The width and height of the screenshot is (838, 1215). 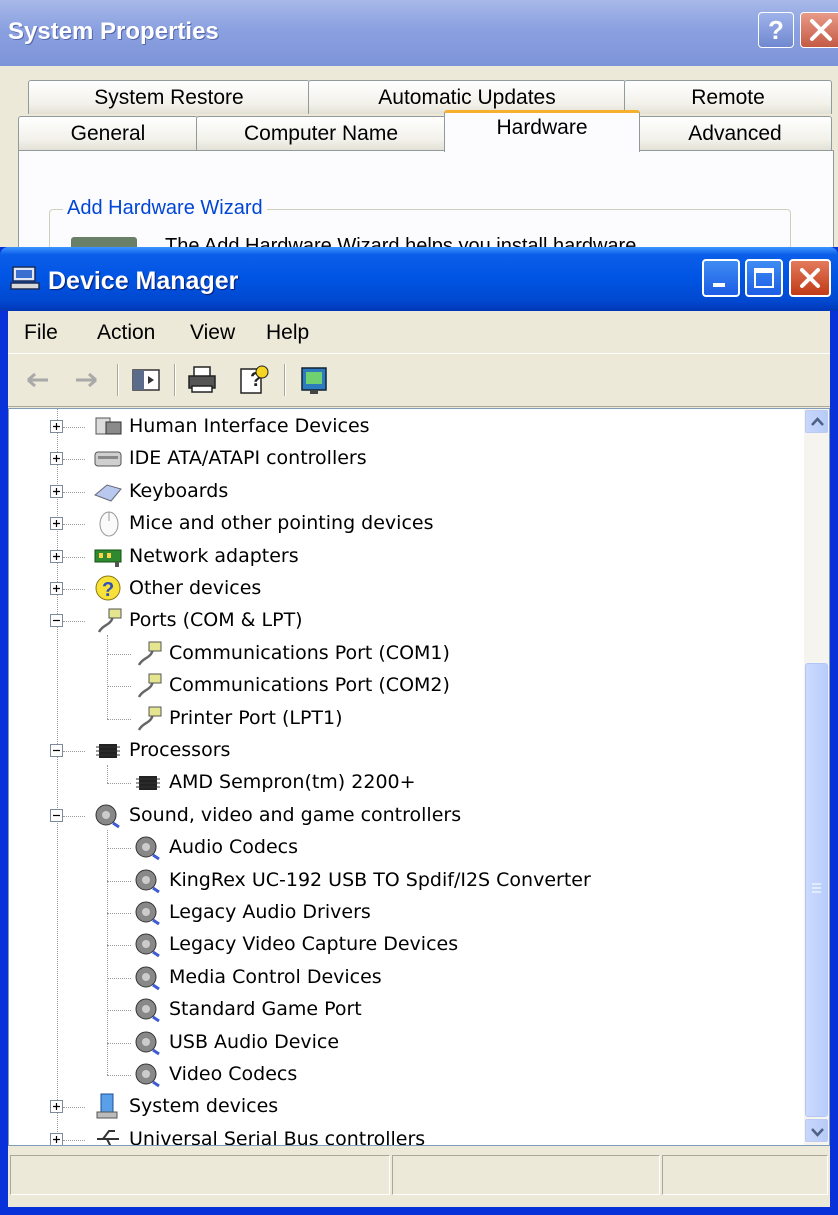 What do you see at coordinates (254, 380) in the screenshot?
I see `help-icon: ?` at bounding box center [254, 380].